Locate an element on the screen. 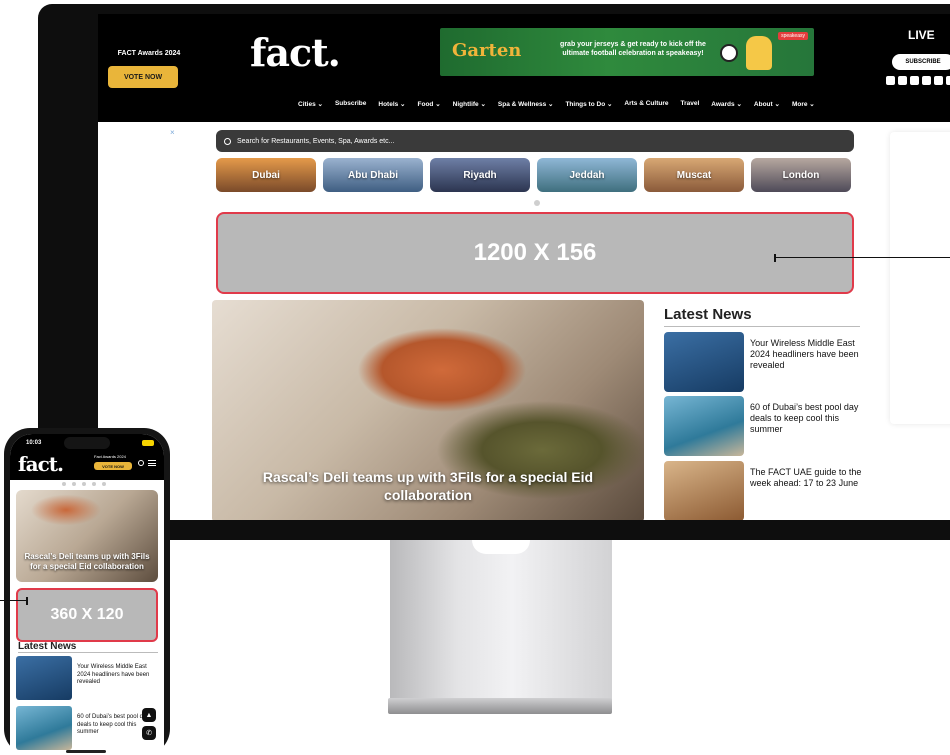  city-card-london: London is located at coordinates (801, 175).